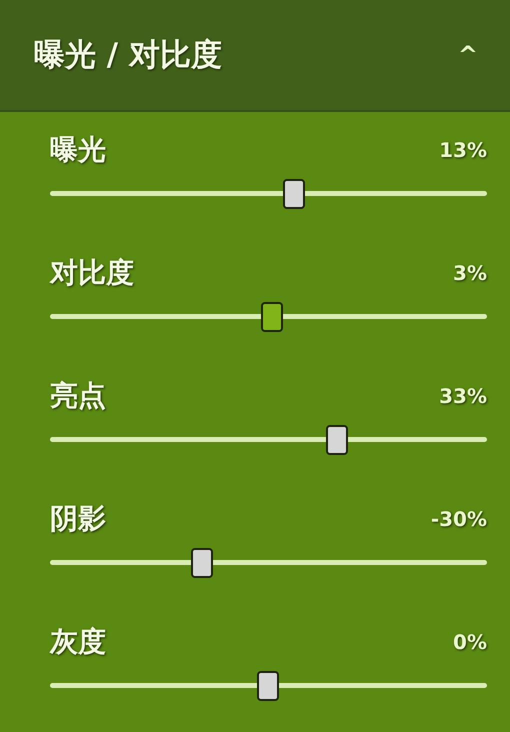 The image size is (510, 732). Describe the element at coordinates (470, 273) in the screenshot. I see `slider-value: 3%` at that location.